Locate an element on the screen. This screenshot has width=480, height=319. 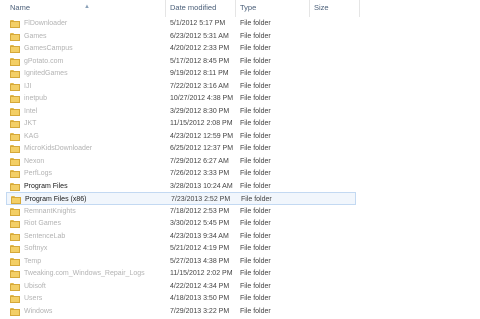
file-date-modified: 5/27/2013 4:38 PM is located at coordinates (200, 261).